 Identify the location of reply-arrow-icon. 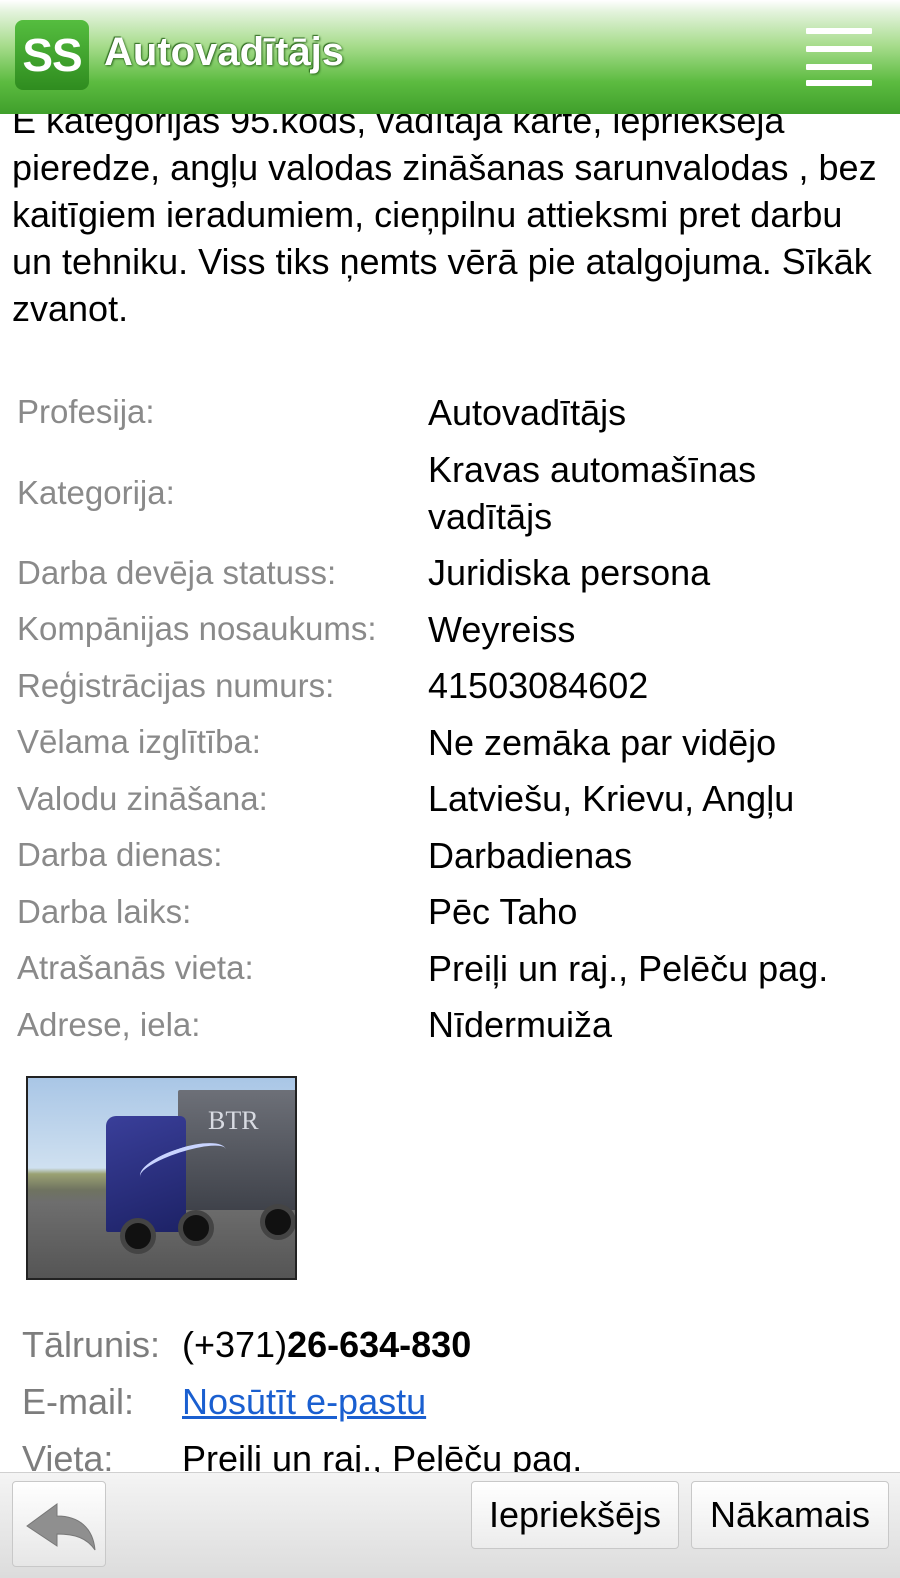
(61, 1527).